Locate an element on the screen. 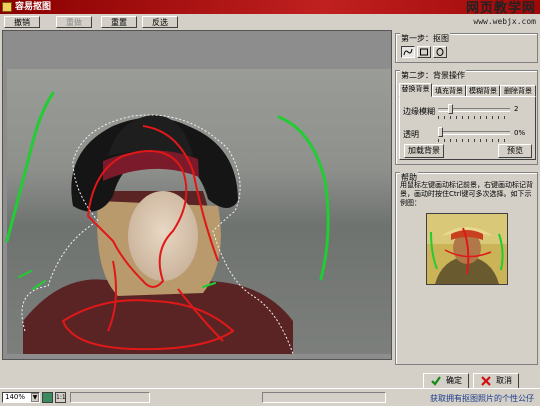  cancel-button: 取消 is located at coordinates (496, 381).